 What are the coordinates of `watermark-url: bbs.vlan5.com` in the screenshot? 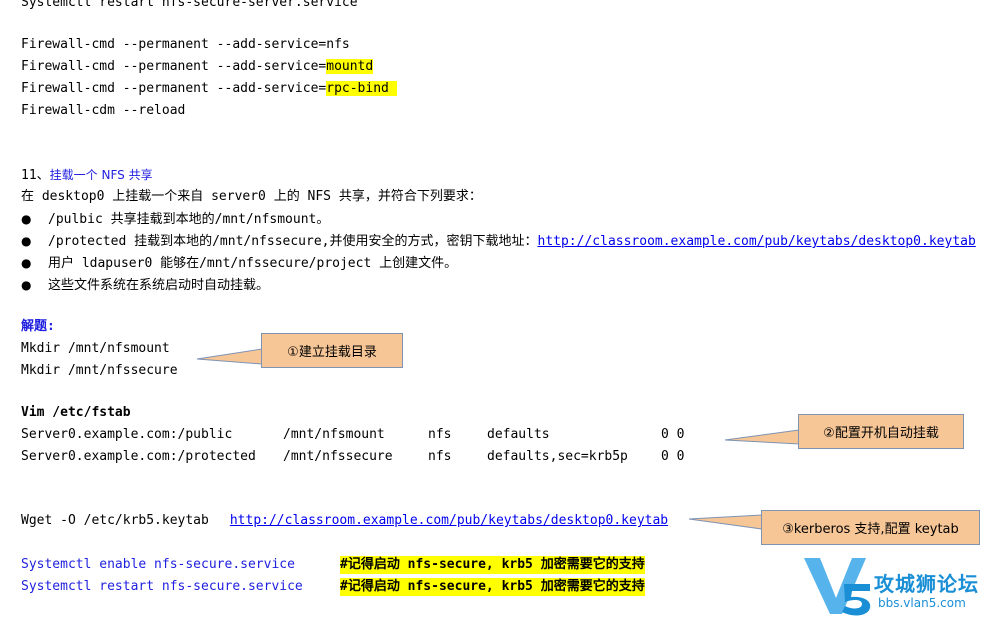 It's located at (922, 603).